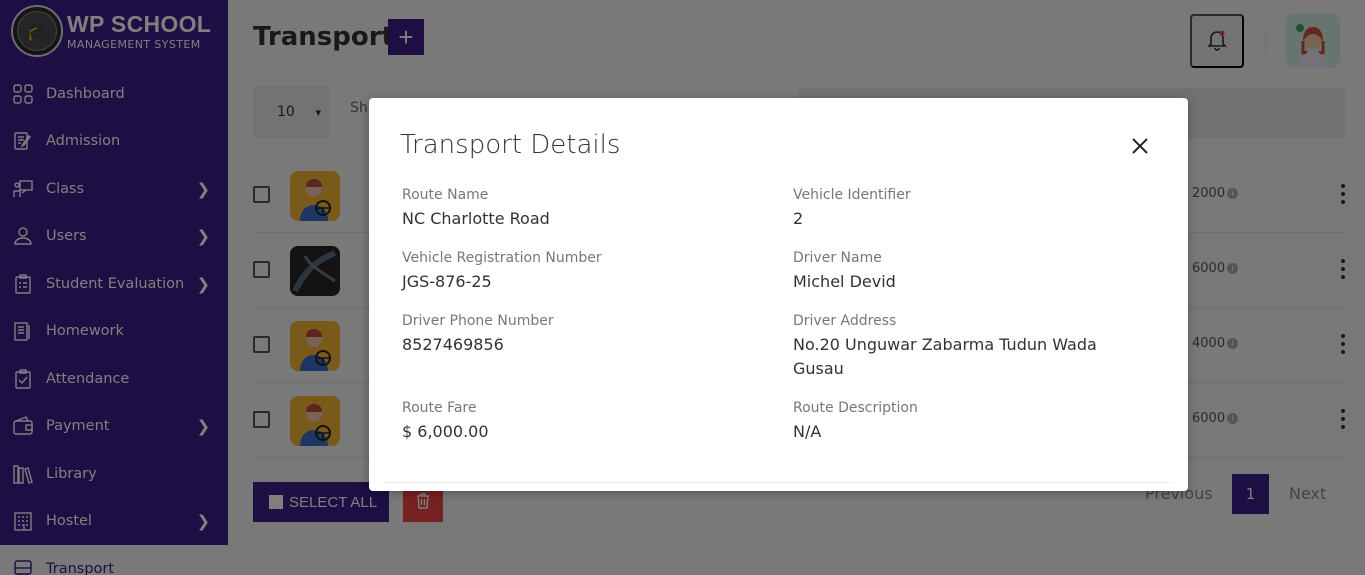 The height and width of the screenshot is (575, 1365). Describe the element at coordinates (945, 356) in the screenshot. I see `field-value: No.20 Unguwar Zabarma Tudun Wada Gusau` at that location.